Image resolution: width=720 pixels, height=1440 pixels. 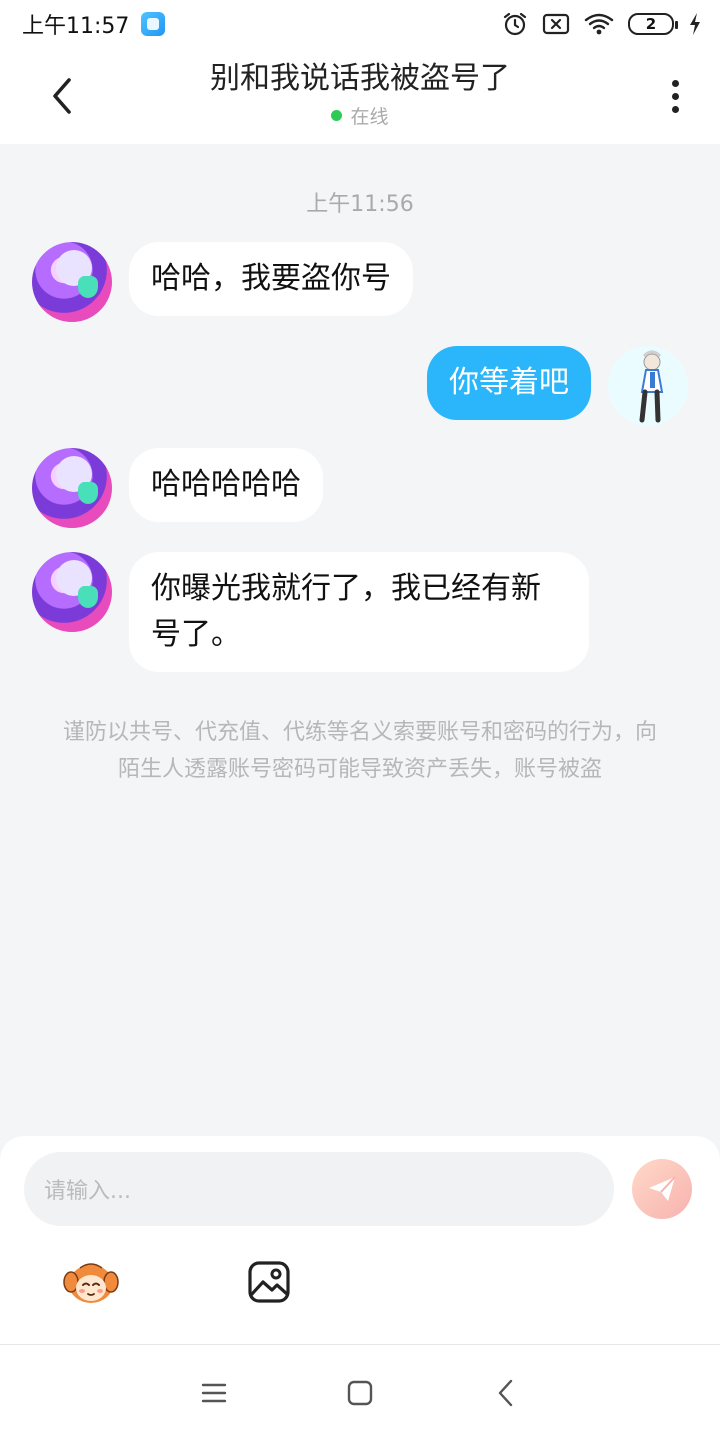 I want to click on battery-level: 2, so click(x=651, y=24).